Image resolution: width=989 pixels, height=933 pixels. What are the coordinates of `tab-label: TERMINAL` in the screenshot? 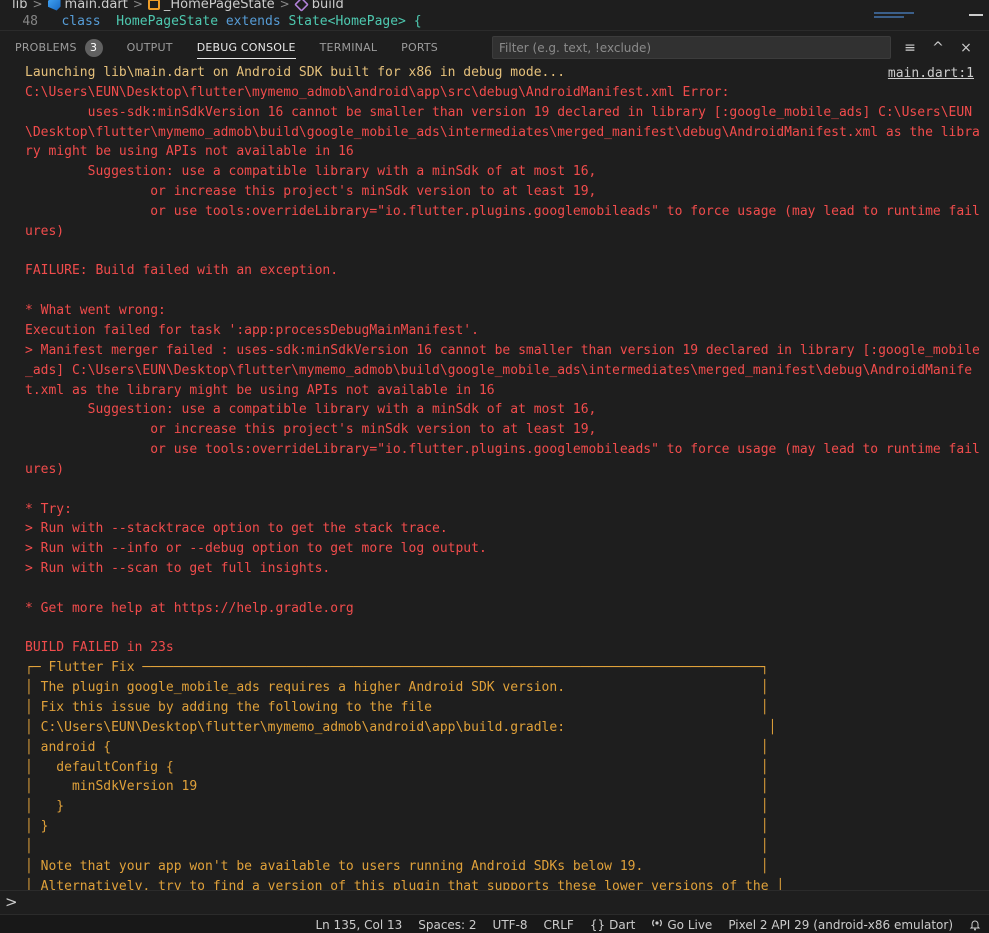 It's located at (348, 47).